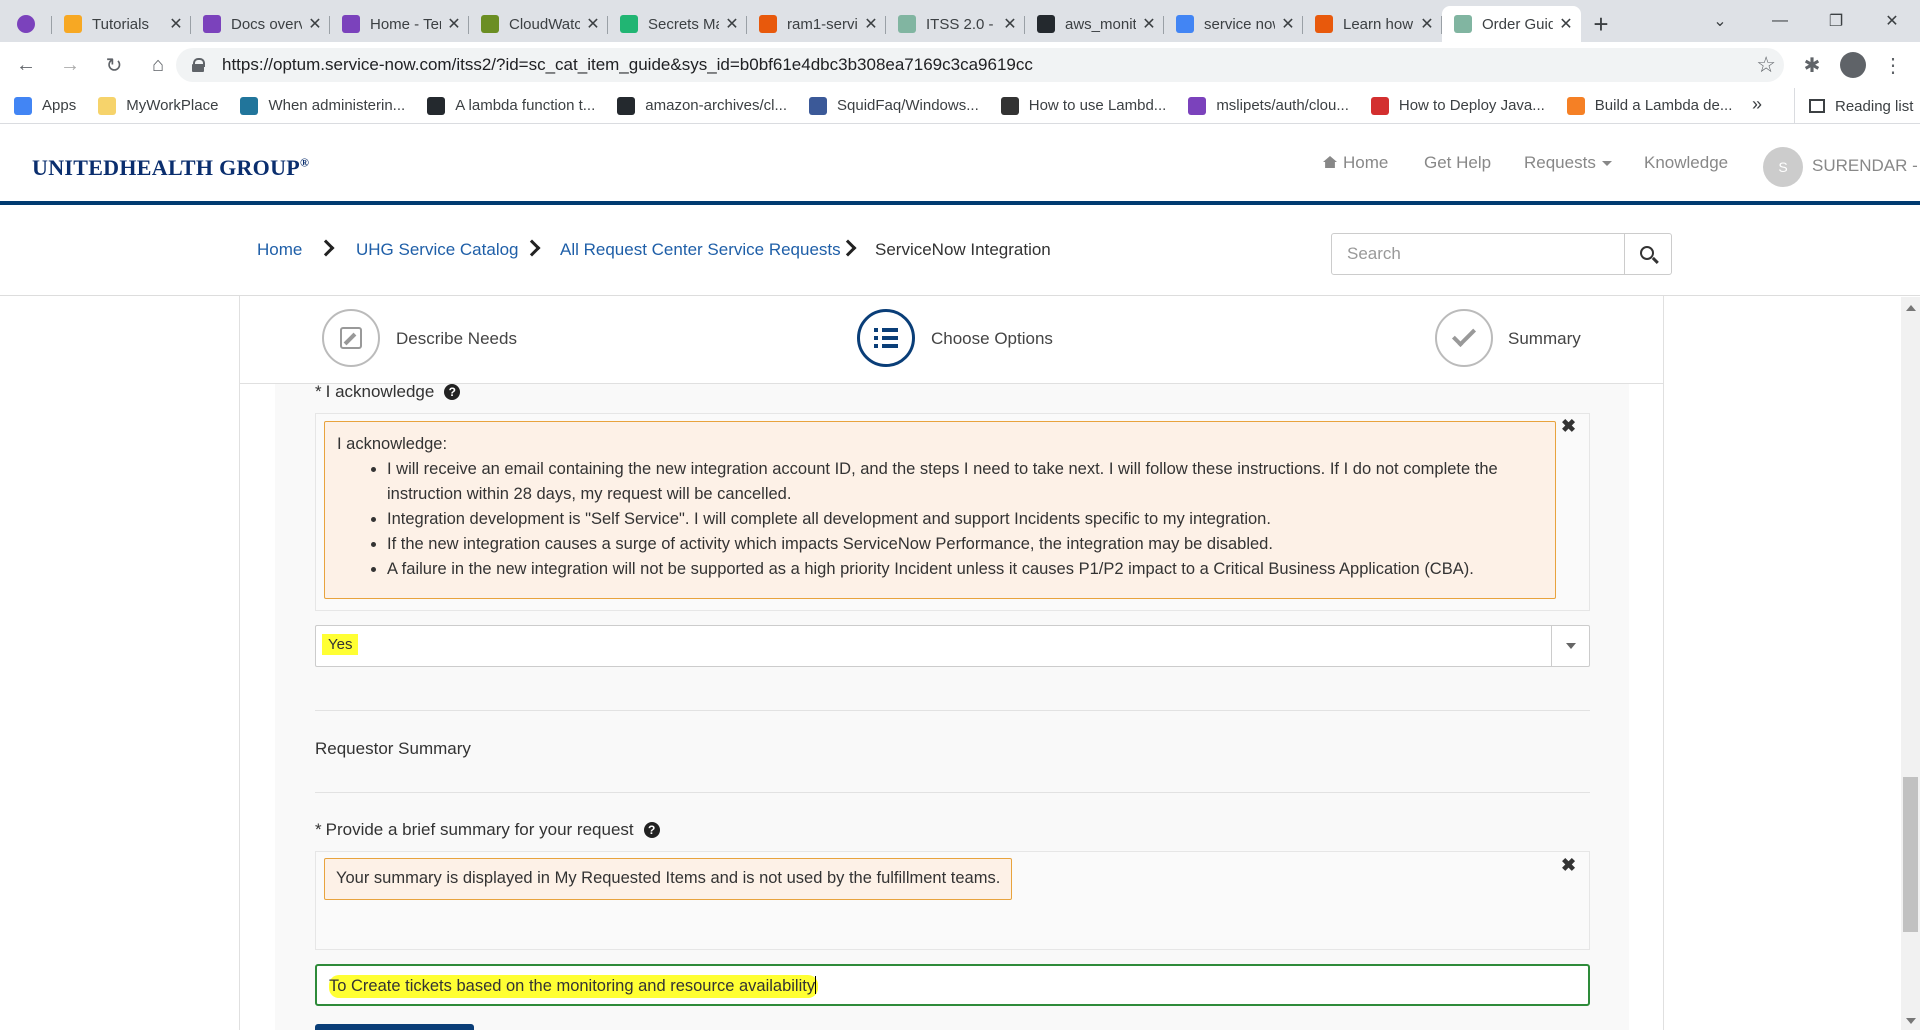 The image size is (1920, 1030). What do you see at coordinates (170, 168) in the screenshot?
I see `site-logo: UNITEDHEALTH GROUP®` at bounding box center [170, 168].